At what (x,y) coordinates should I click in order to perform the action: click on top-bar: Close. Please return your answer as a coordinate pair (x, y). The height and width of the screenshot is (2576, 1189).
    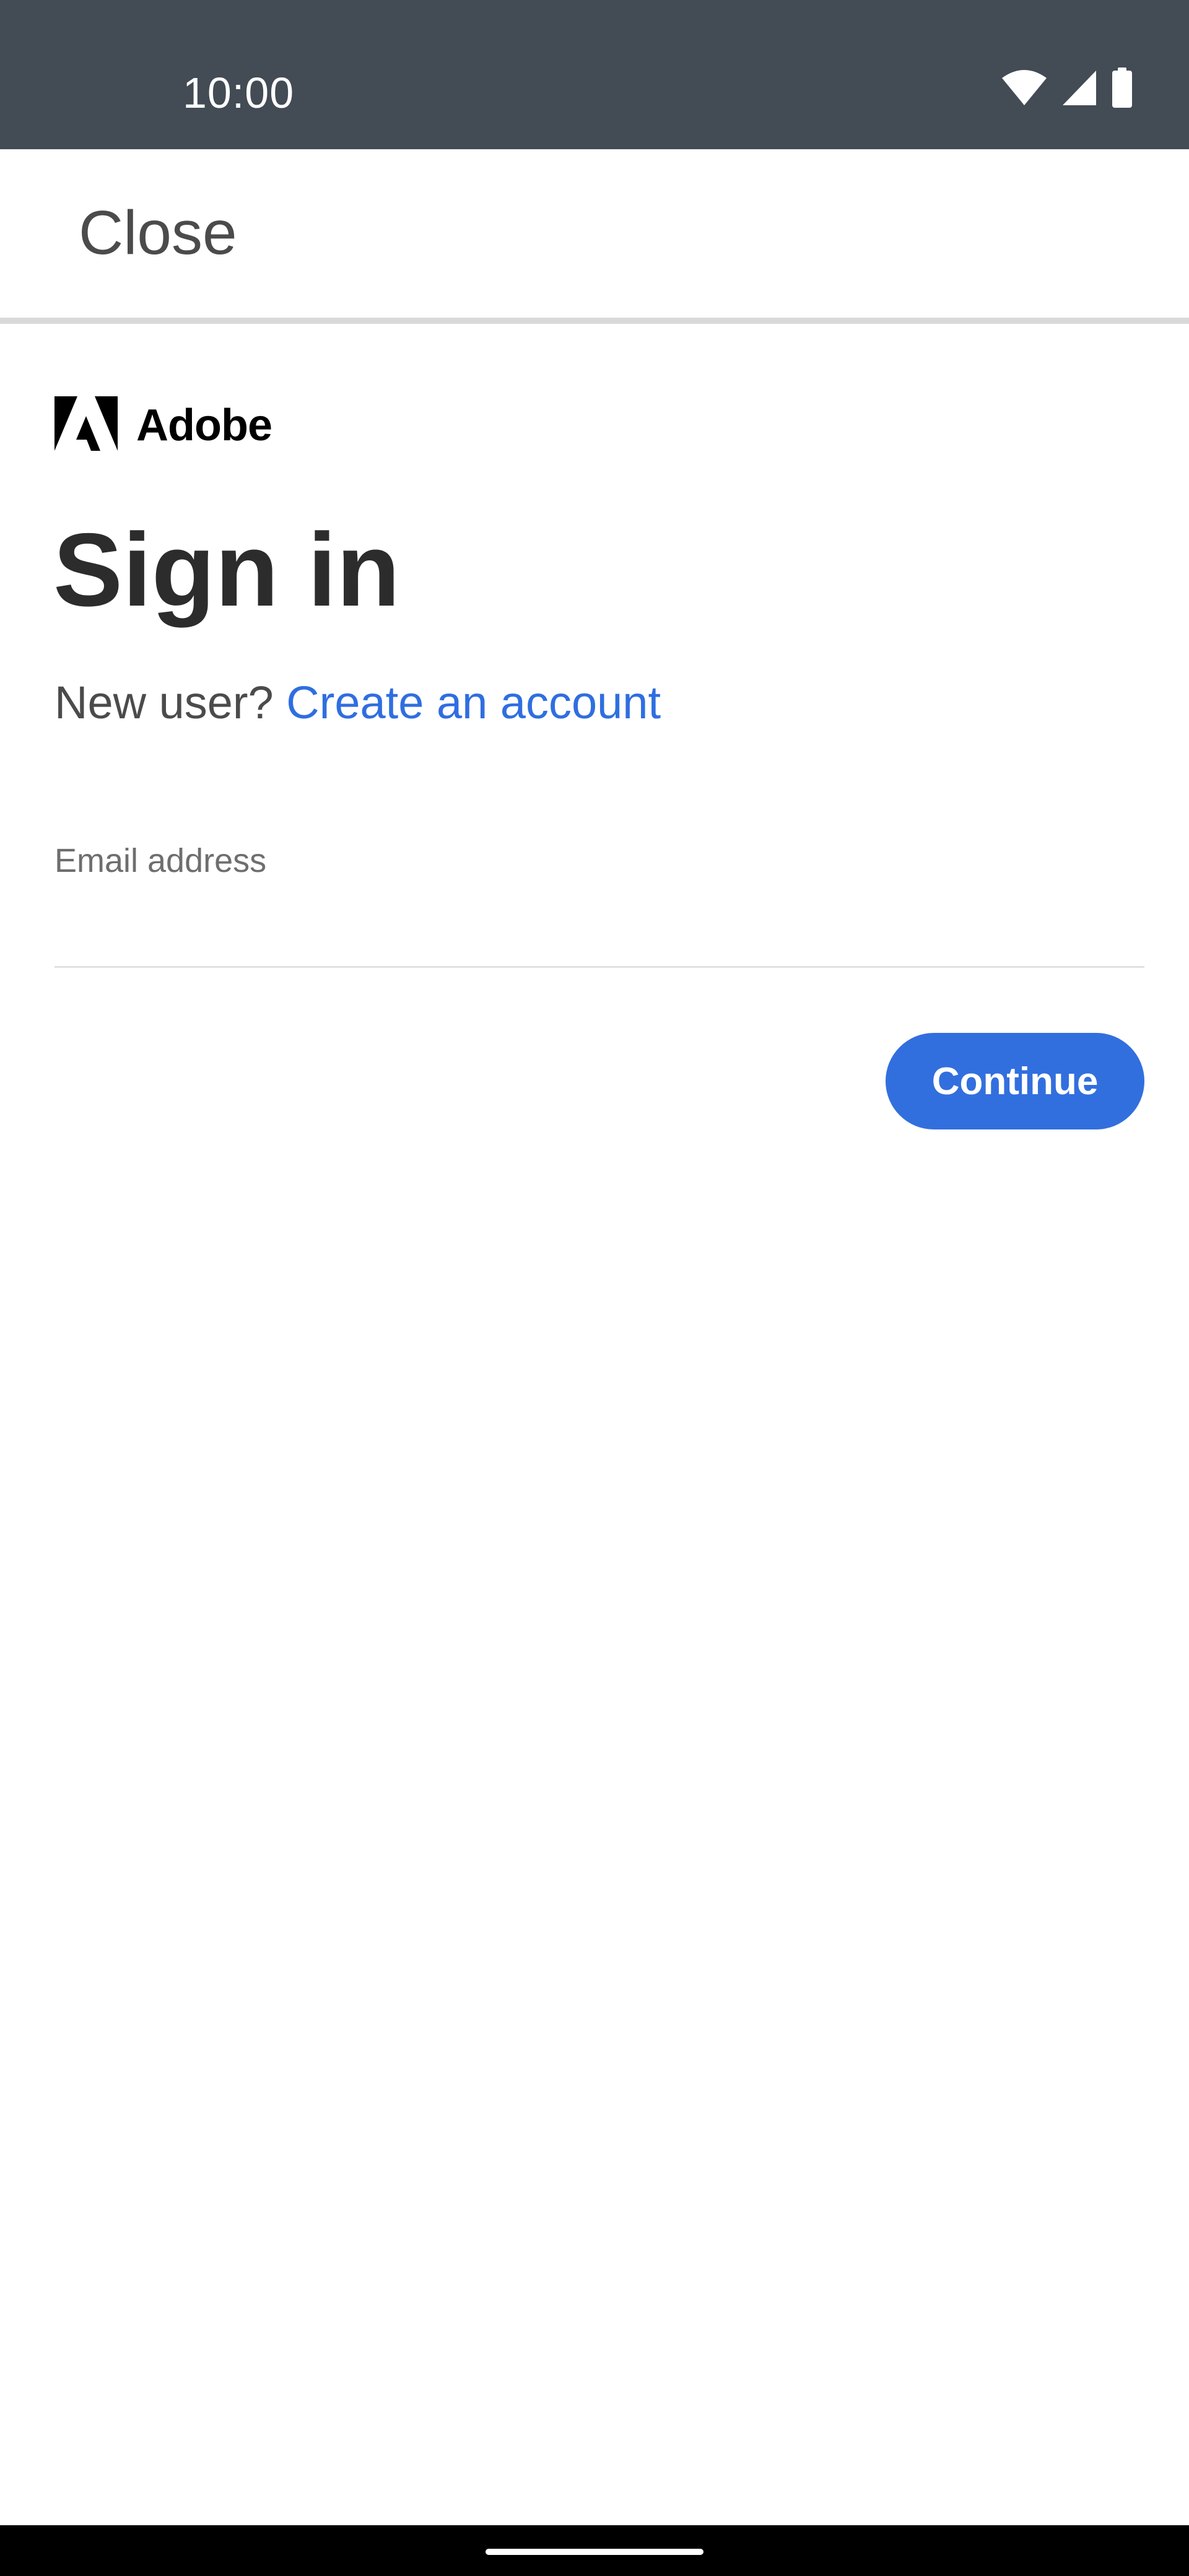
    Looking at the image, I should click on (594, 233).